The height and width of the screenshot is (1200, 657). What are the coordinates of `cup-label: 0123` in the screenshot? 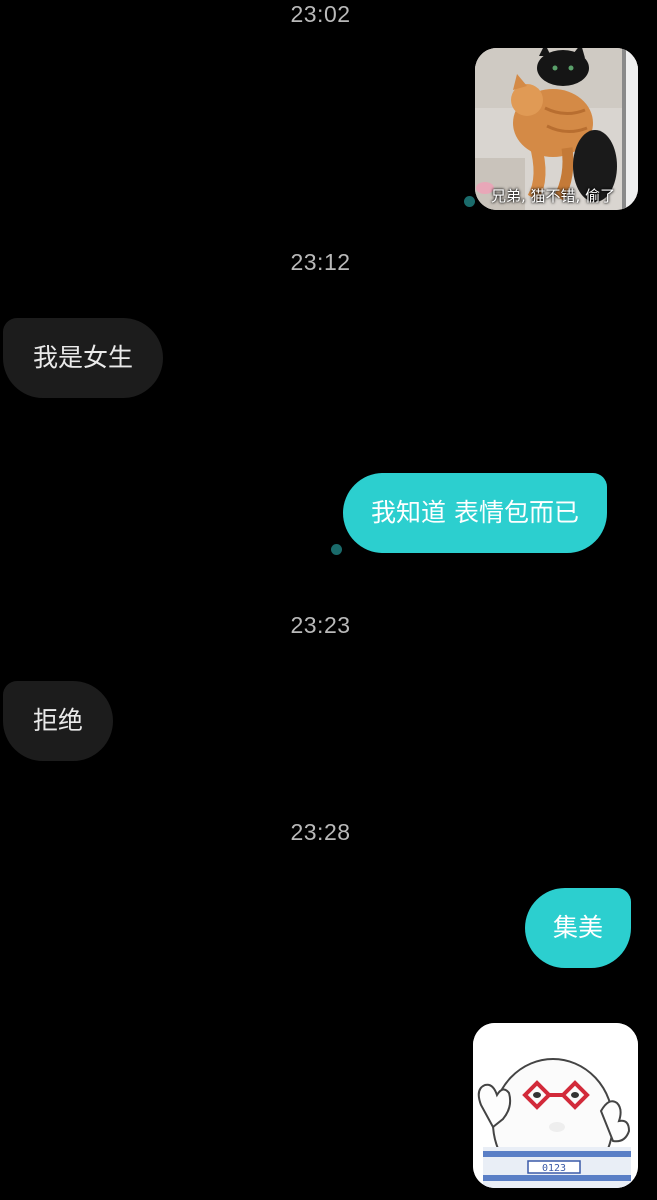 It's located at (554, 1168).